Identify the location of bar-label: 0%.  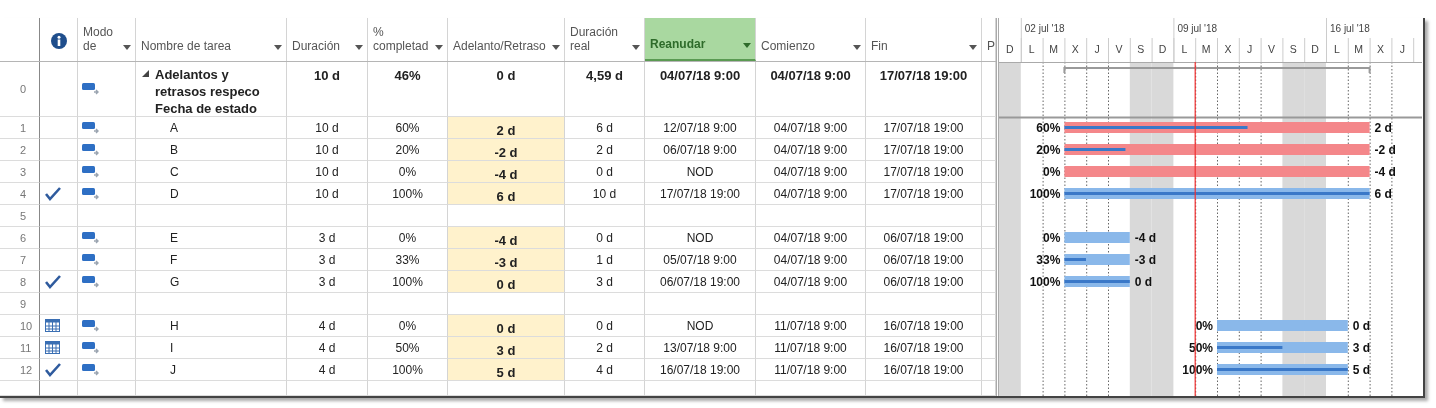
(1052, 172).